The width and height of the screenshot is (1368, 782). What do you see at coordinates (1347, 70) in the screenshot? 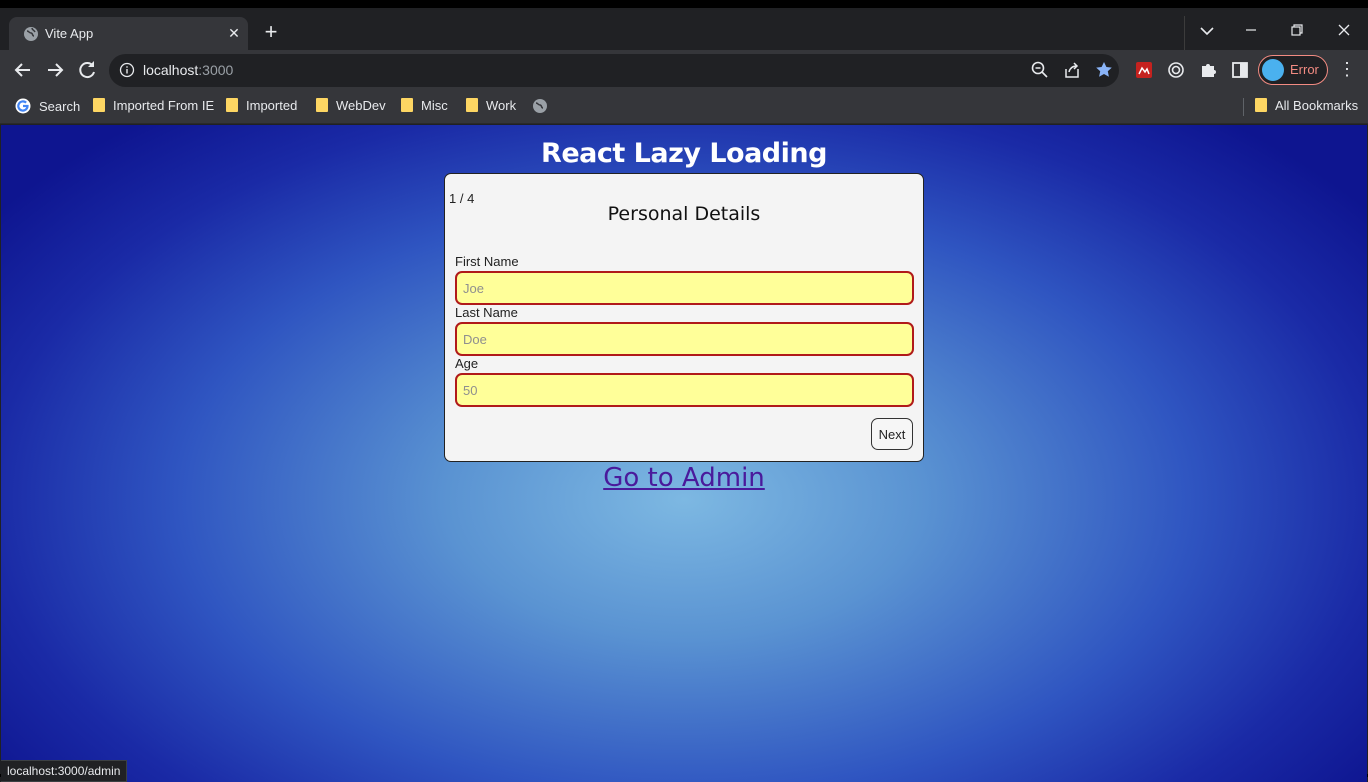
I see `more-menu-icon: ⋮` at bounding box center [1347, 70].